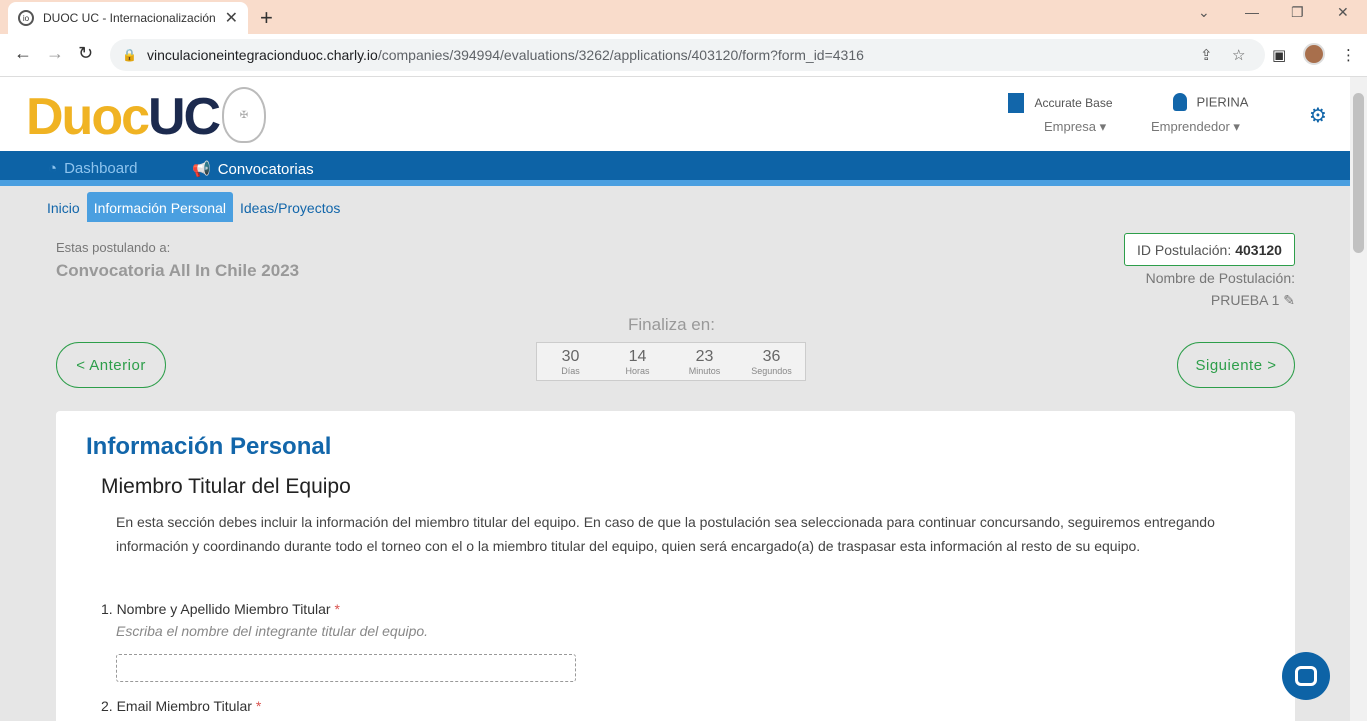  Describe the element at coordinates (1279, 55) in the screenshot. I see `side-panel-icon: ▣` at that location.